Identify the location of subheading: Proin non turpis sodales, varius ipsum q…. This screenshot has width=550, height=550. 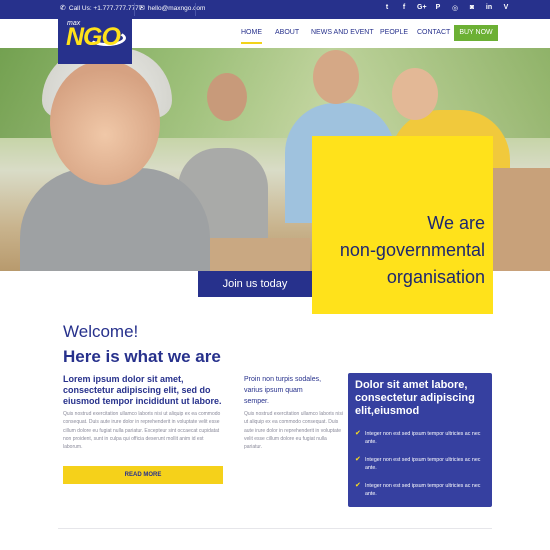
(283, 390).